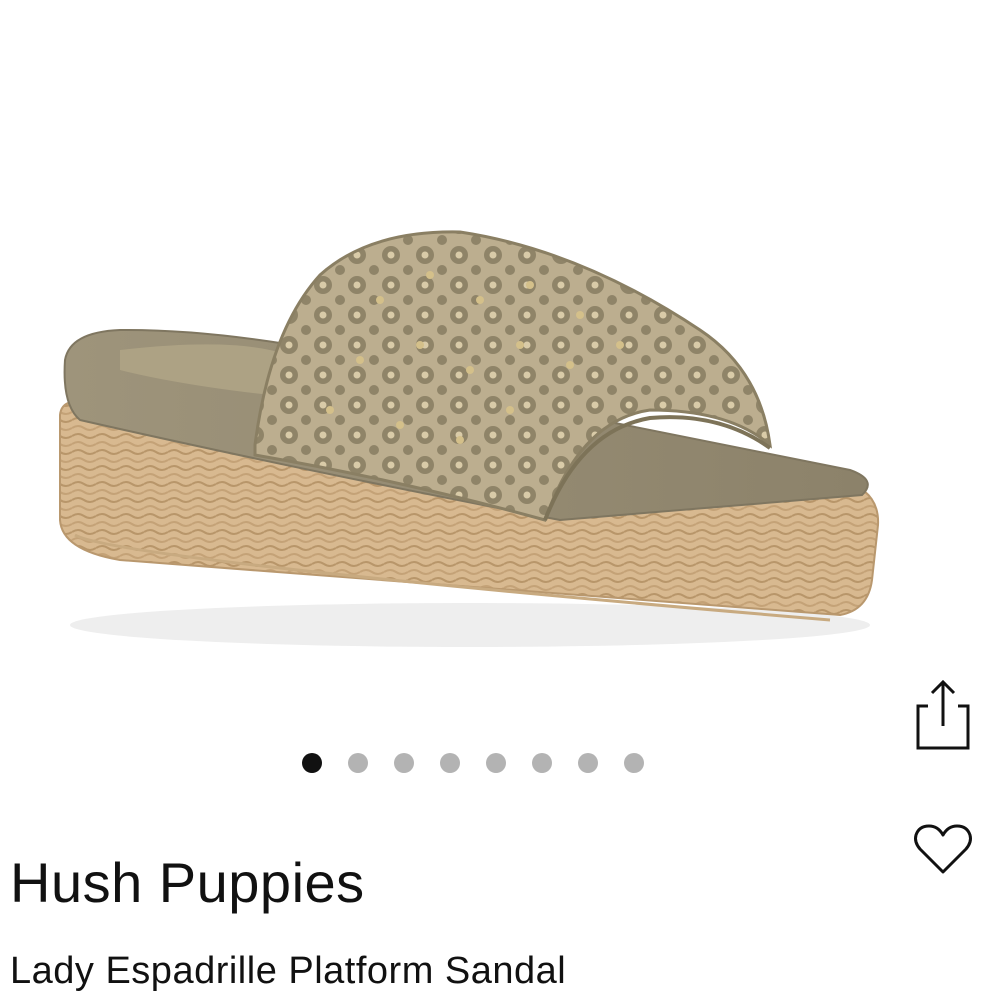 The height and width of the screenshot is (1000, 1000). I want to click on share-button, so click(943, 715).